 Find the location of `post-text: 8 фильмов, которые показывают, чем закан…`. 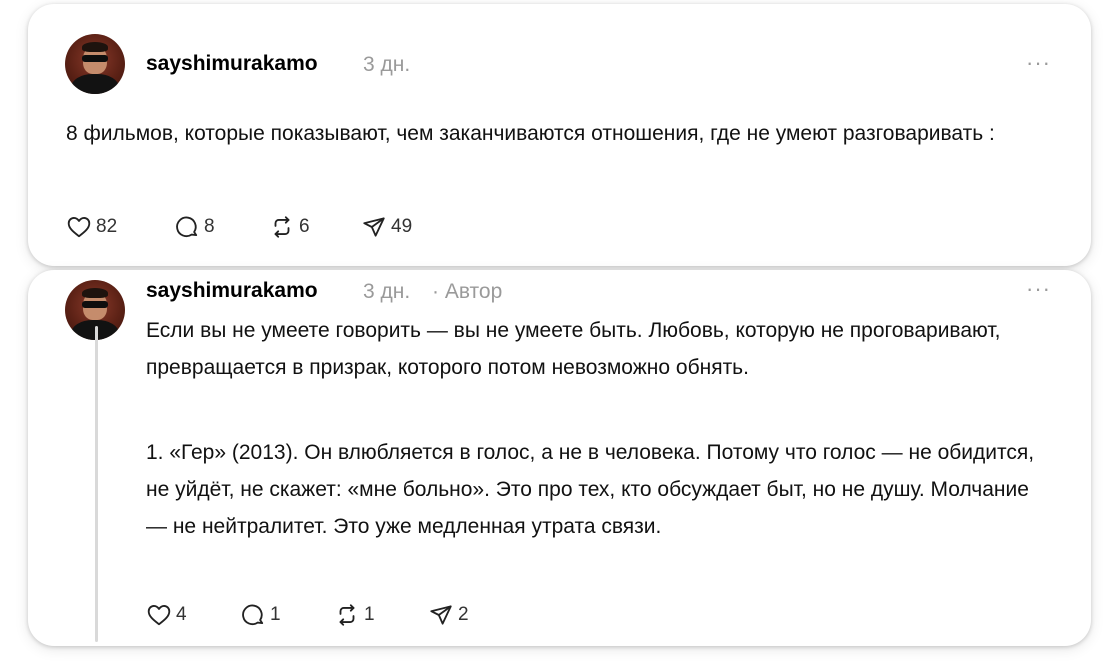

post-text: 8 фильмов, которые показывают, чем закан… is located at coordinates (530, 133).